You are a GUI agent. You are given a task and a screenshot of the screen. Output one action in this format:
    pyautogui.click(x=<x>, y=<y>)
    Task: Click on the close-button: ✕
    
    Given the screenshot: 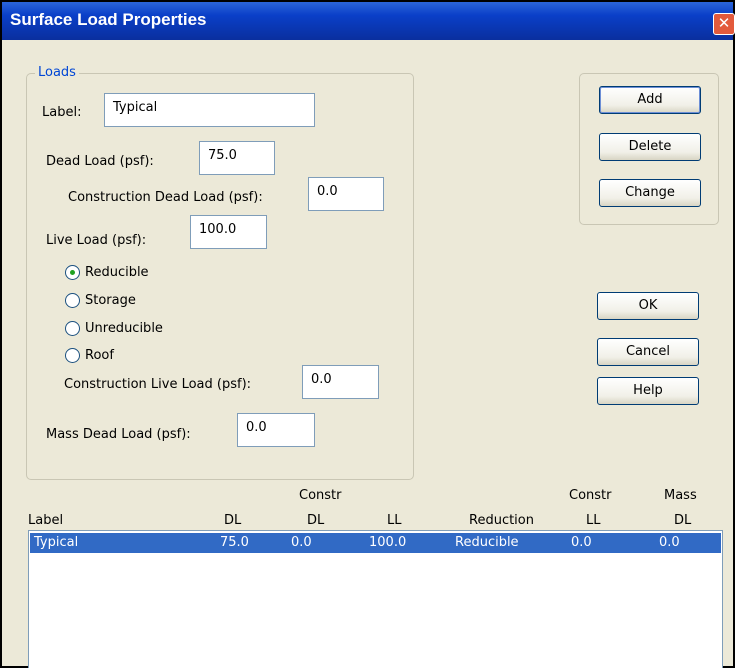 What is the action you would take?
    pyautogui.click(x=724, y=24)
    